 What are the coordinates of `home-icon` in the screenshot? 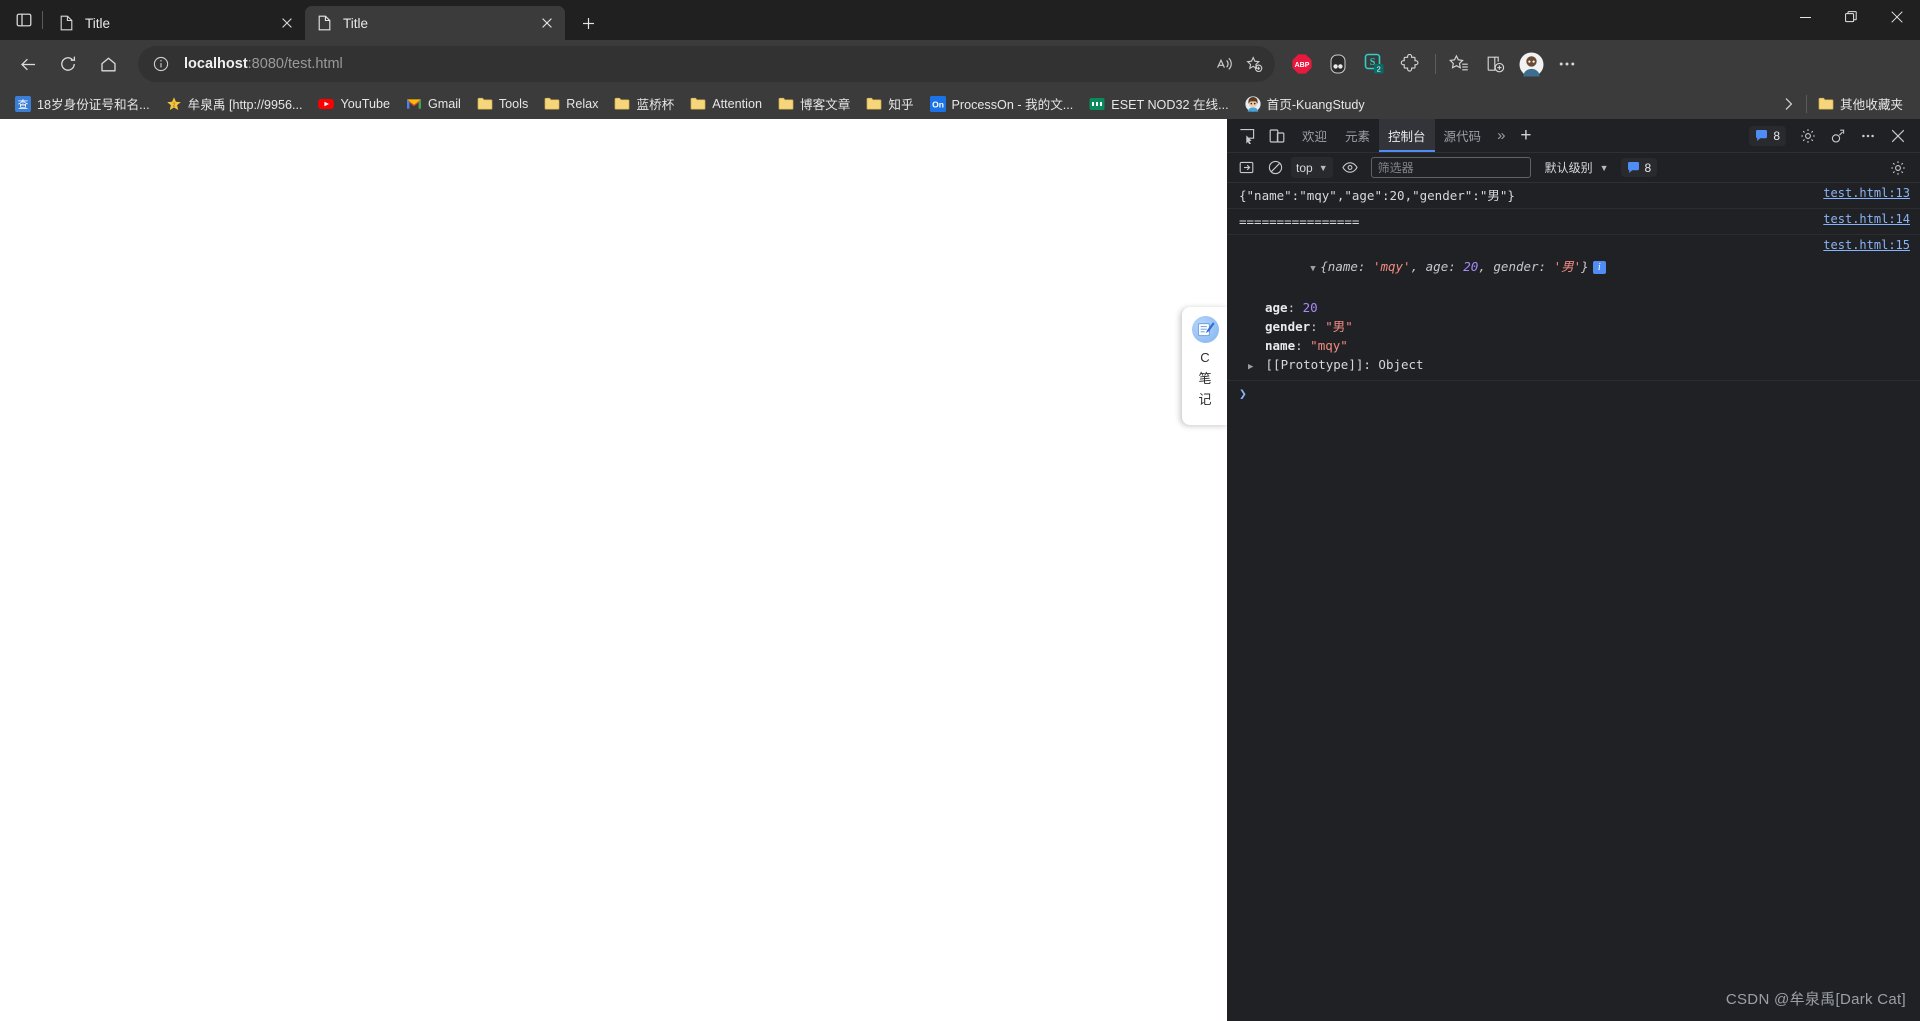 It's located at (108, 64).